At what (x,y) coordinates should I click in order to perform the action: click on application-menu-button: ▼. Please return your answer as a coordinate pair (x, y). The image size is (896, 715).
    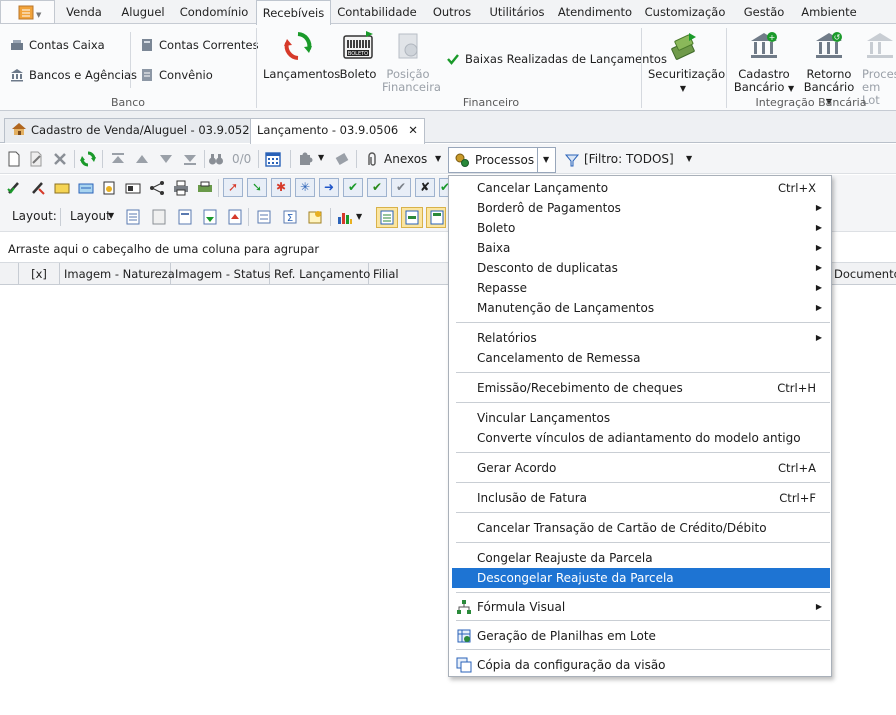
    Looking at the image, I should click on (27, 12).